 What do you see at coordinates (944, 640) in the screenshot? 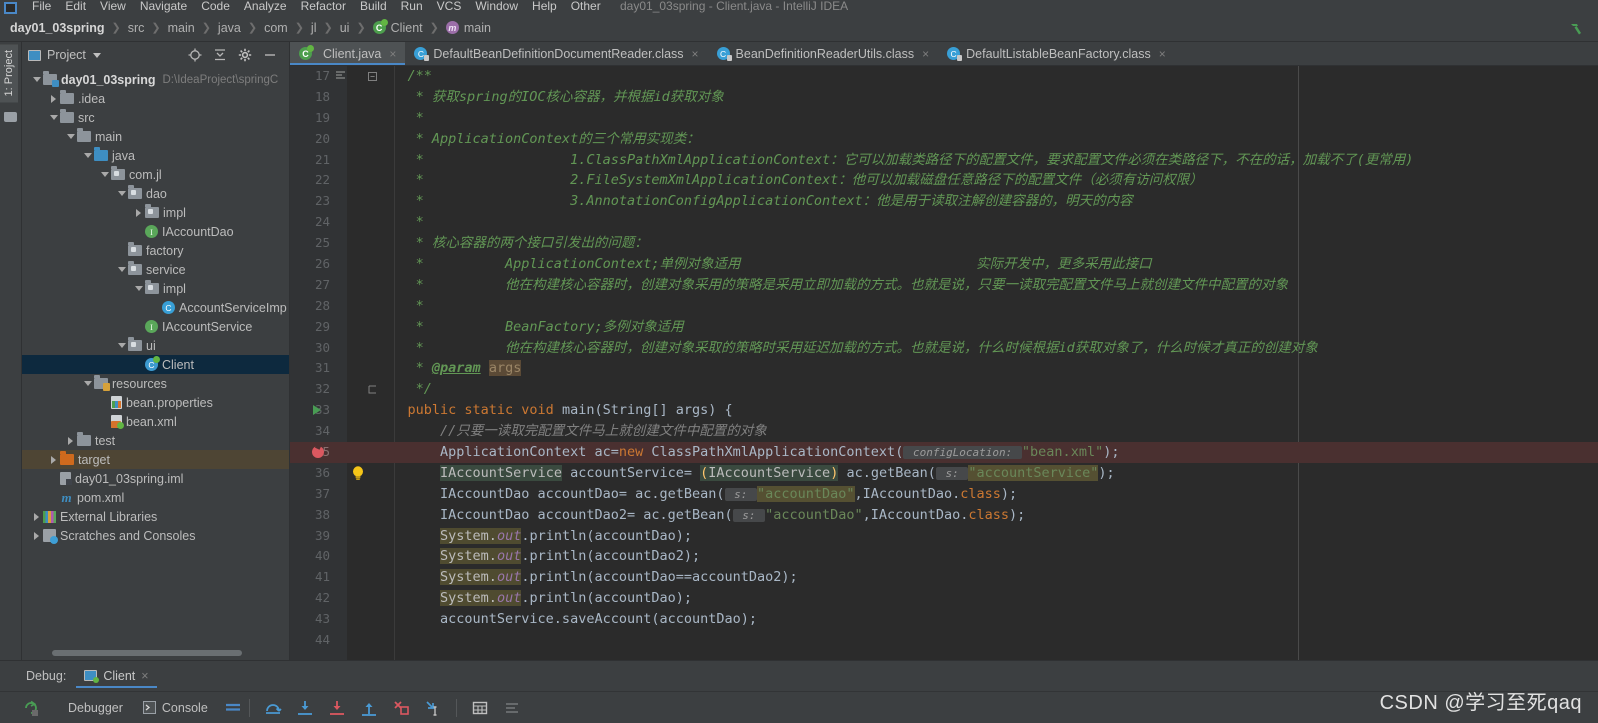
I see `code-line-44: 44` at bounding box center [944, 640].